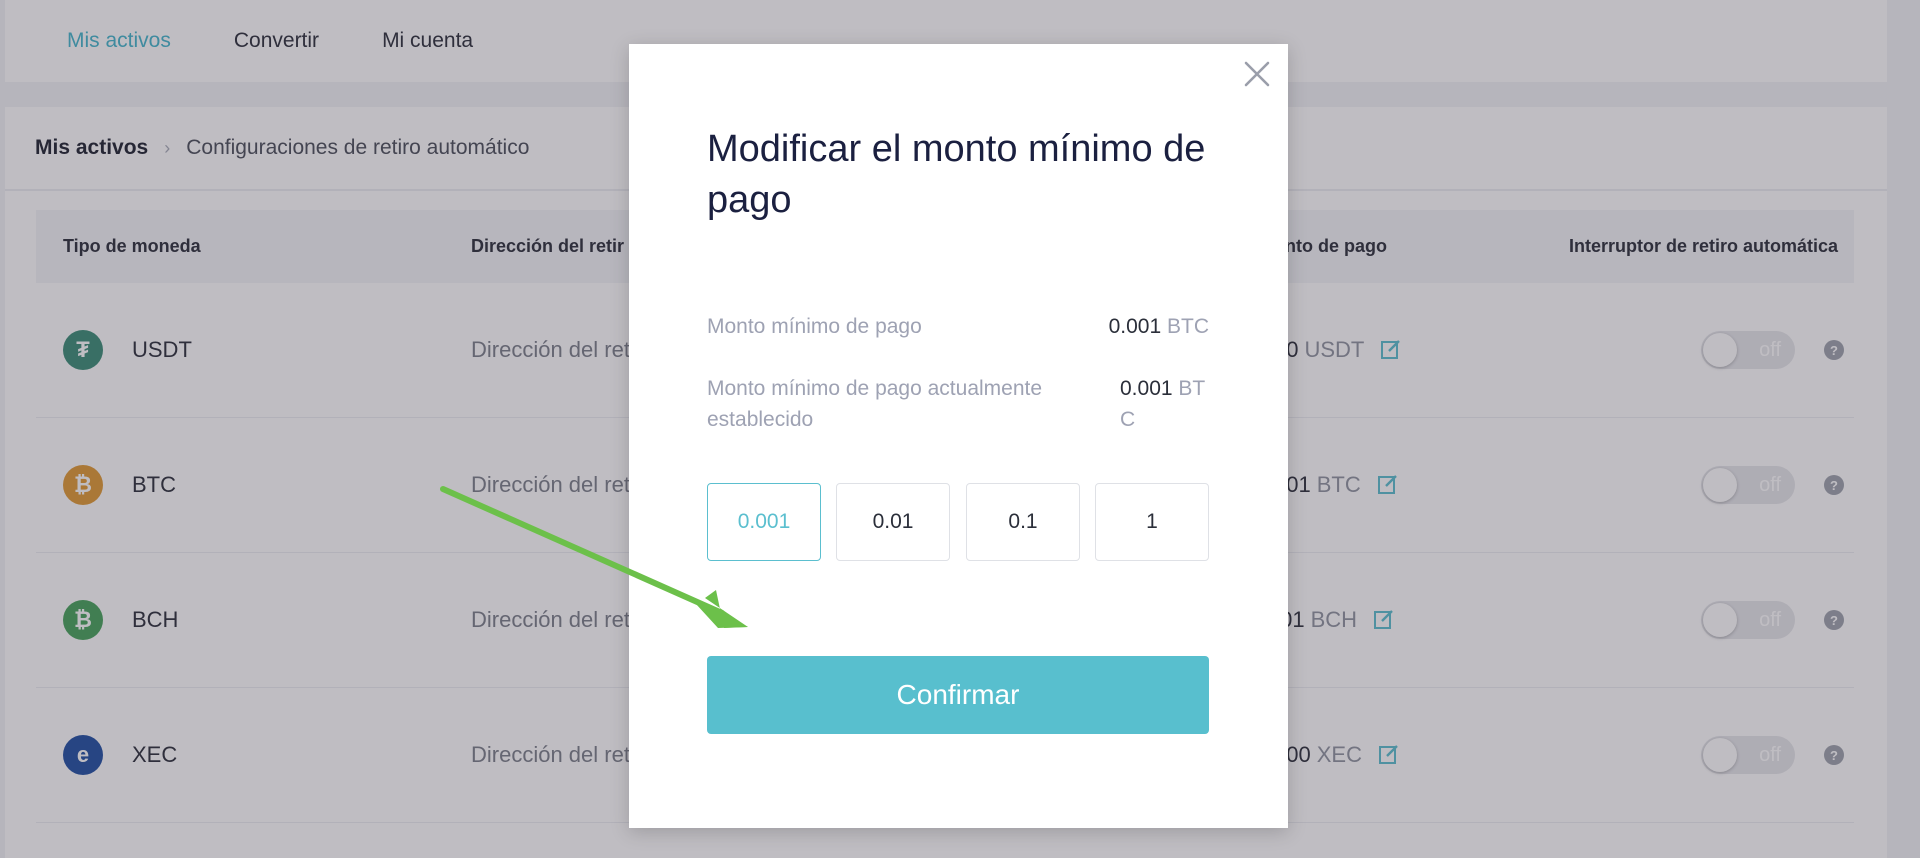 Image resolution: width=1920 pixels, height=858 pixels. Describe the element at coordinates (958, 695) in the screenshot. I see `confirm-button: Confirmar` at that location.